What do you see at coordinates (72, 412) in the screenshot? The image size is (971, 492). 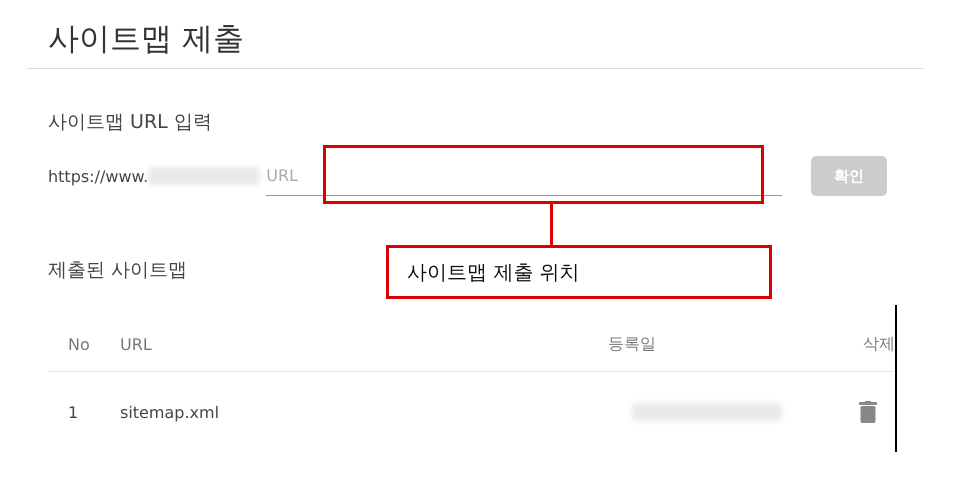 I see `table-cell-text: 1` at bounding box center [72, 412].